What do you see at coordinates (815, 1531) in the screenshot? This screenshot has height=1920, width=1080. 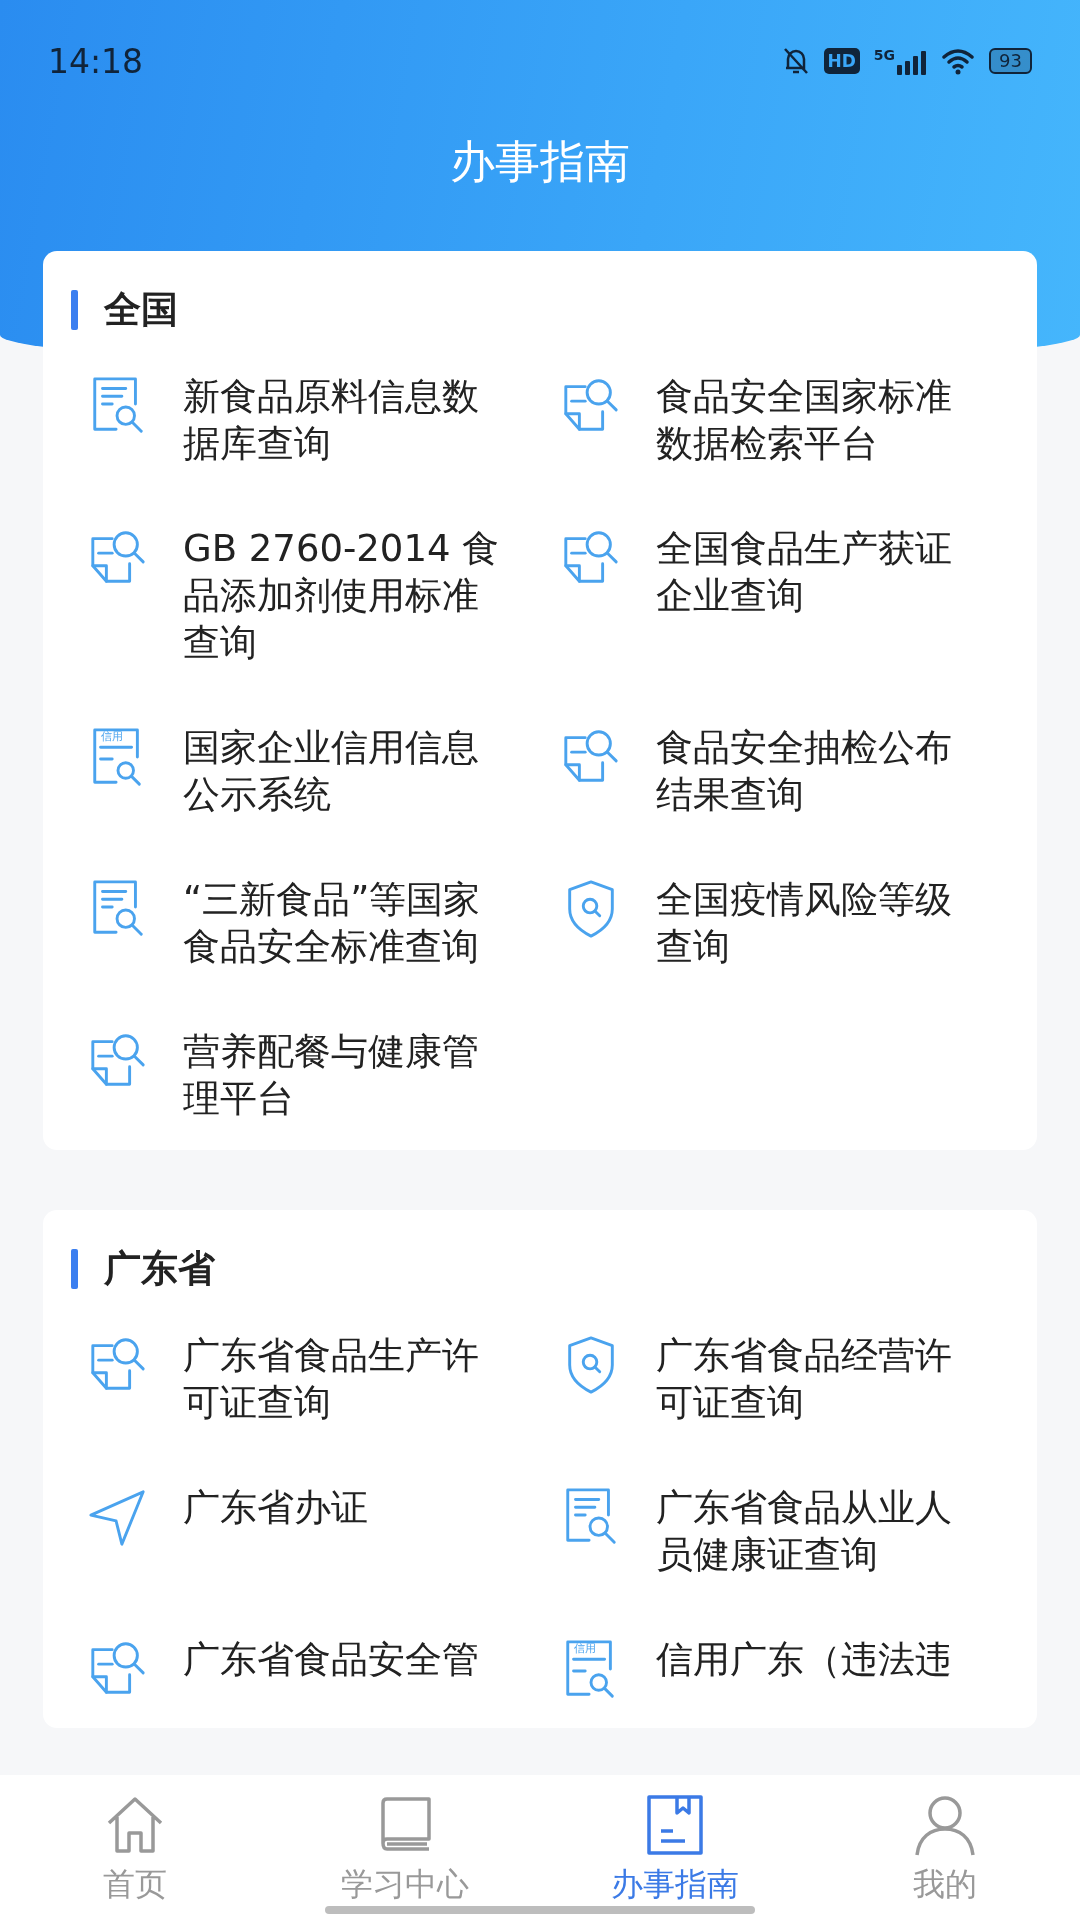 I see `service-link: 广东省食品从业人员健康证查询` at bounding box center [815, 1531].